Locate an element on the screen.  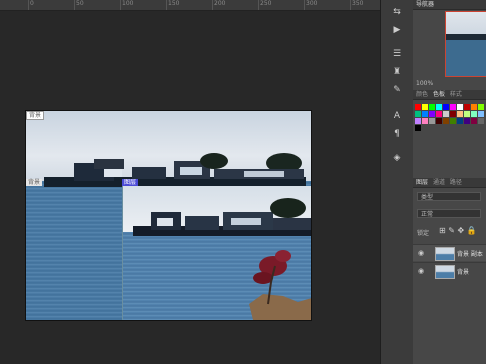
kind-filter: 类型 is located at coordinates (449, 196).